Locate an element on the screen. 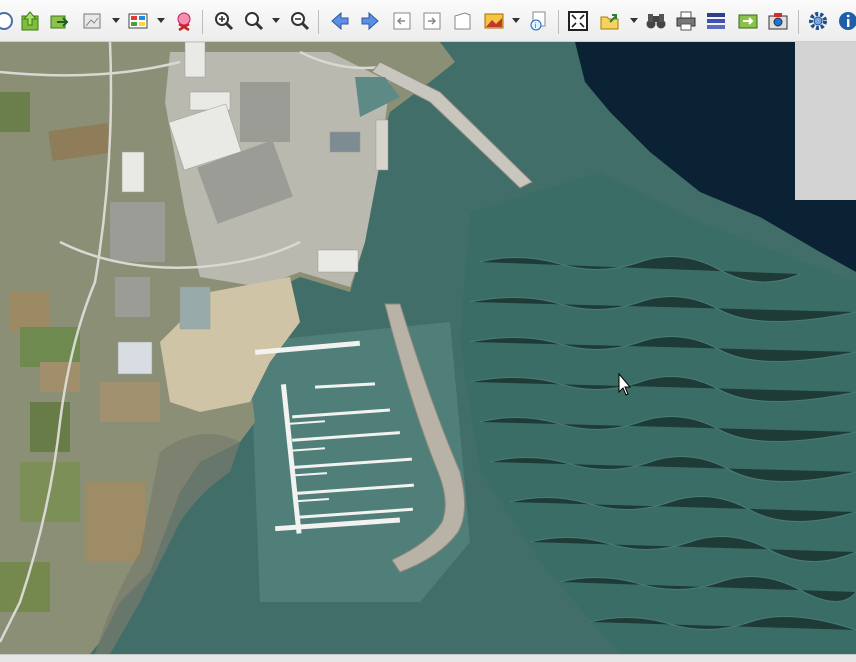 The height and width of the screenshot is (662, 856). screenshot-button is located at coordinates (778, 21).